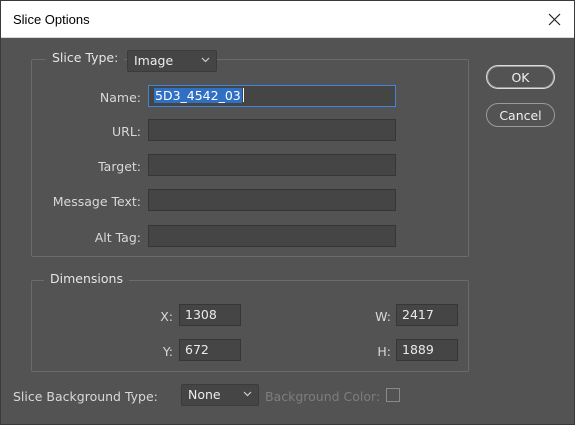 The width and height of the screenshot is (575, 425). I want to click on text-caret, so click(243, 95).